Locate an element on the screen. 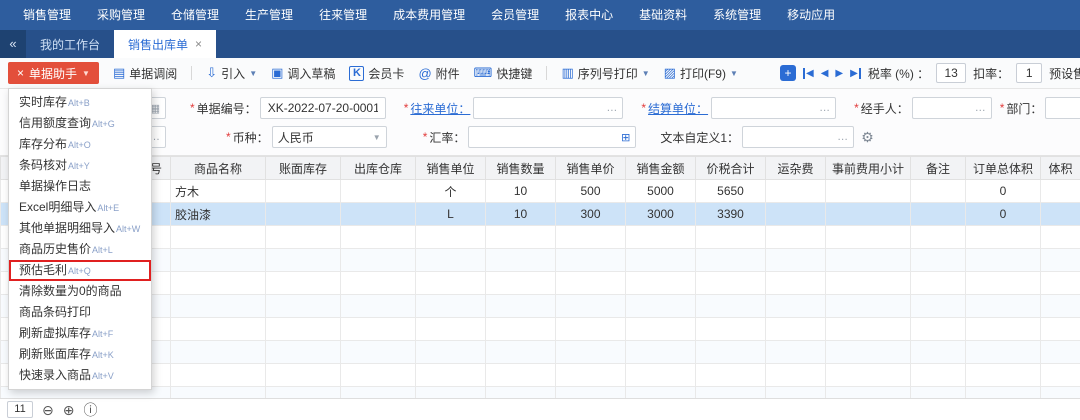 This screenshot has height=420, width=1080. close-icon: × is located at coordinates (198, 44).